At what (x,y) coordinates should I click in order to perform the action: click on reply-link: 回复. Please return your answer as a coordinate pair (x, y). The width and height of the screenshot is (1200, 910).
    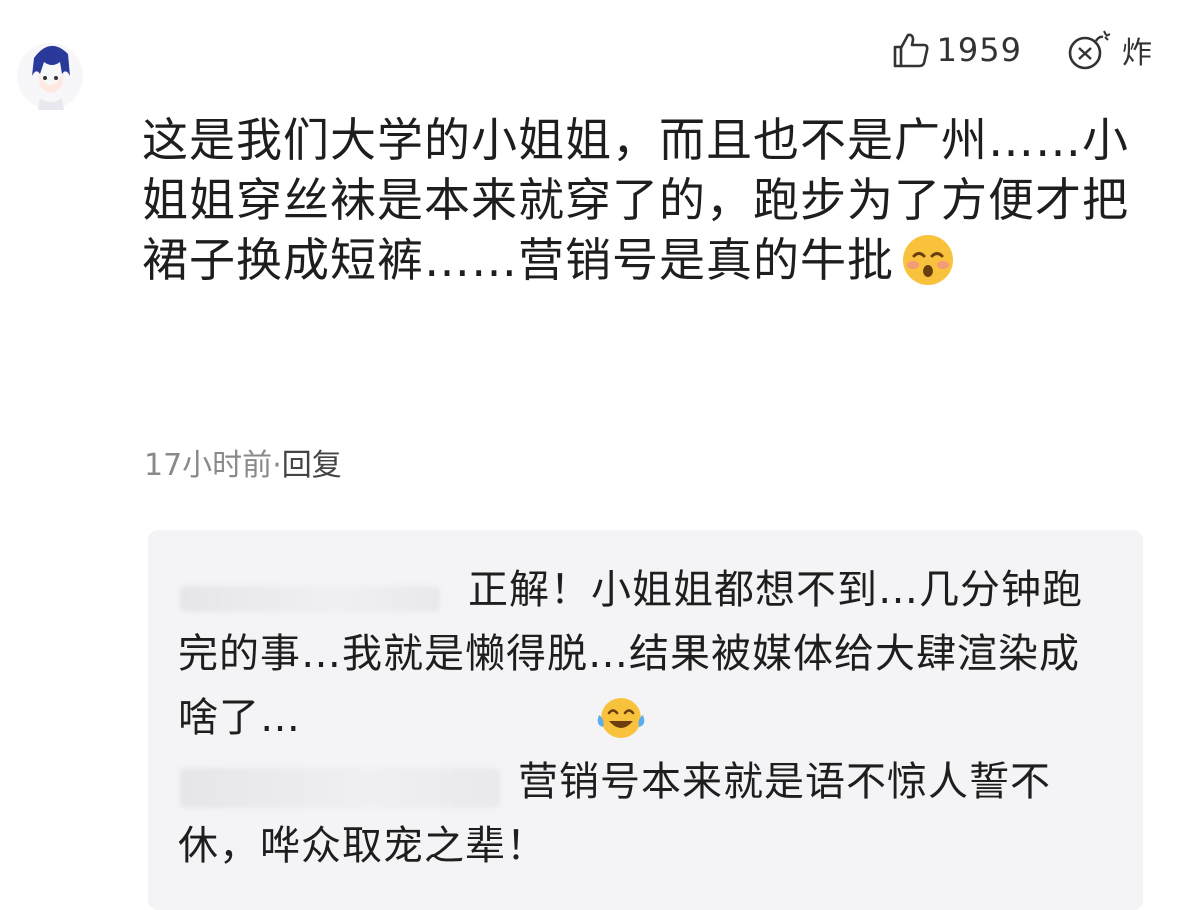
    Looking at the image, I should click on (312, 465).